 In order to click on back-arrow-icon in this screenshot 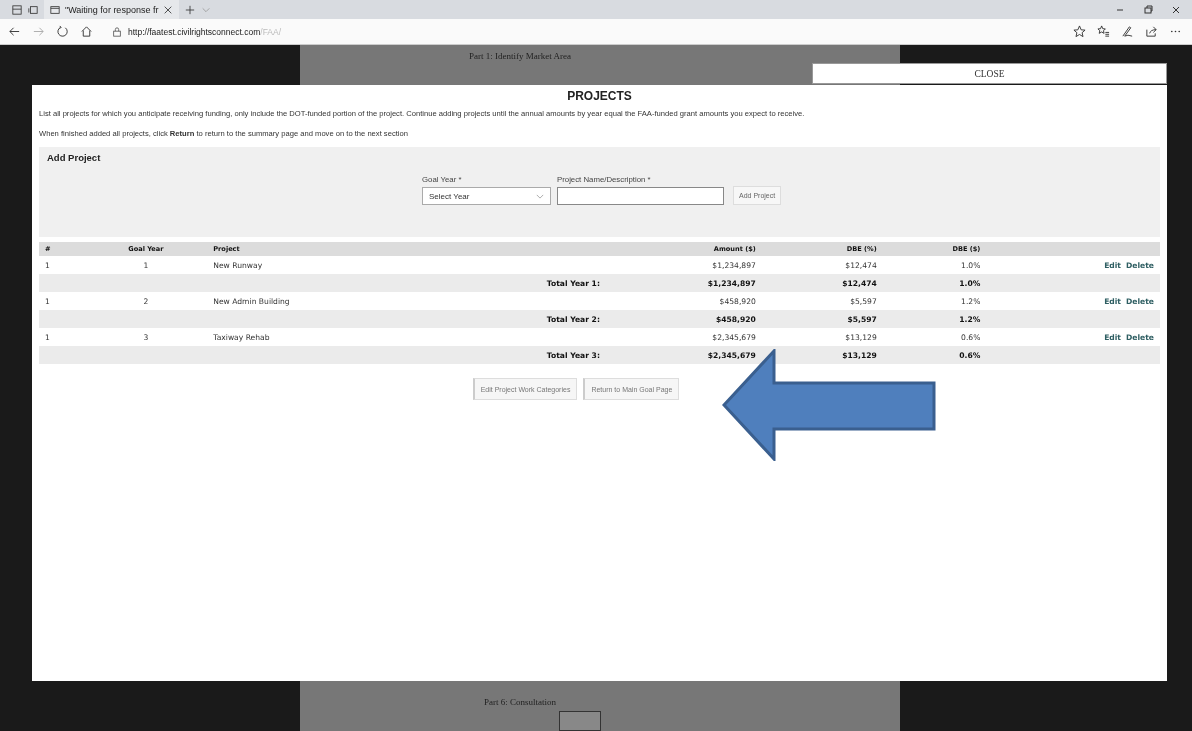, I will do `click(14, 31)`.